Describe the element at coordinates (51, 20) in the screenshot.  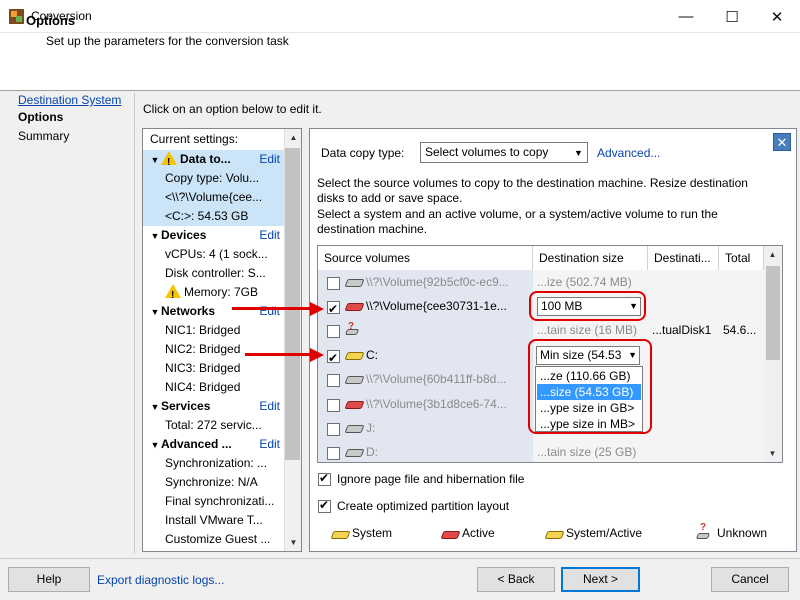
I see `page-title: Options` at that location.